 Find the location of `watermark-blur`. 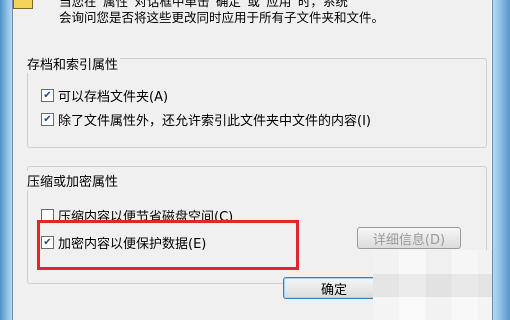

watermark-blur is located at coordinates (438, 285).